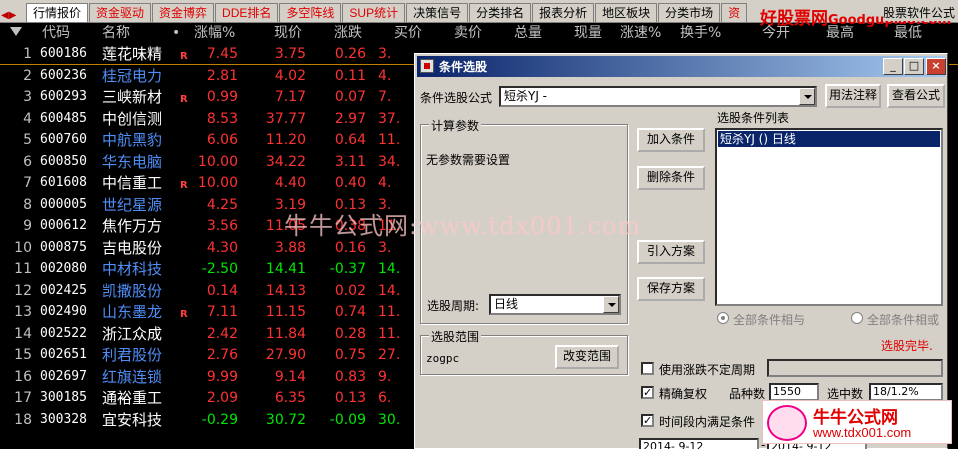 Image resolution: width=958 pixels, height=449 pixels. Describe the element at coordinates (348, 33) in the screenshot. I see `col-change: 涨跌` at that location.